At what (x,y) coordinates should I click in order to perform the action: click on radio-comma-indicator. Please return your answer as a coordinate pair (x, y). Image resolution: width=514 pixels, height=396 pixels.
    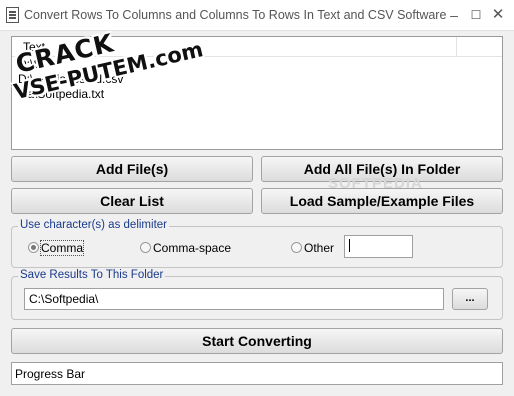
    Looking at the image, I should click on (33, 247).